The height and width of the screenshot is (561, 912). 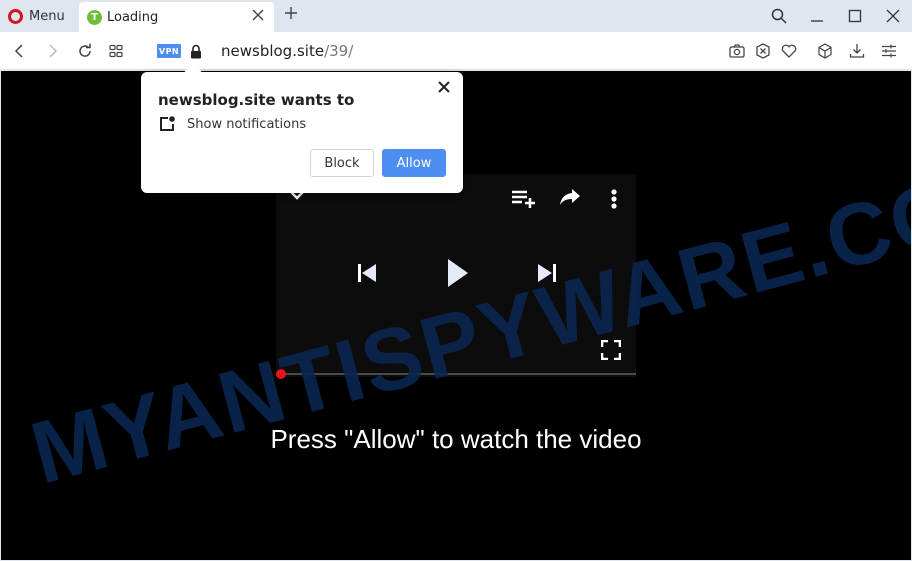 I want to click on skip-previous-icon, so click(x=367, y=273).